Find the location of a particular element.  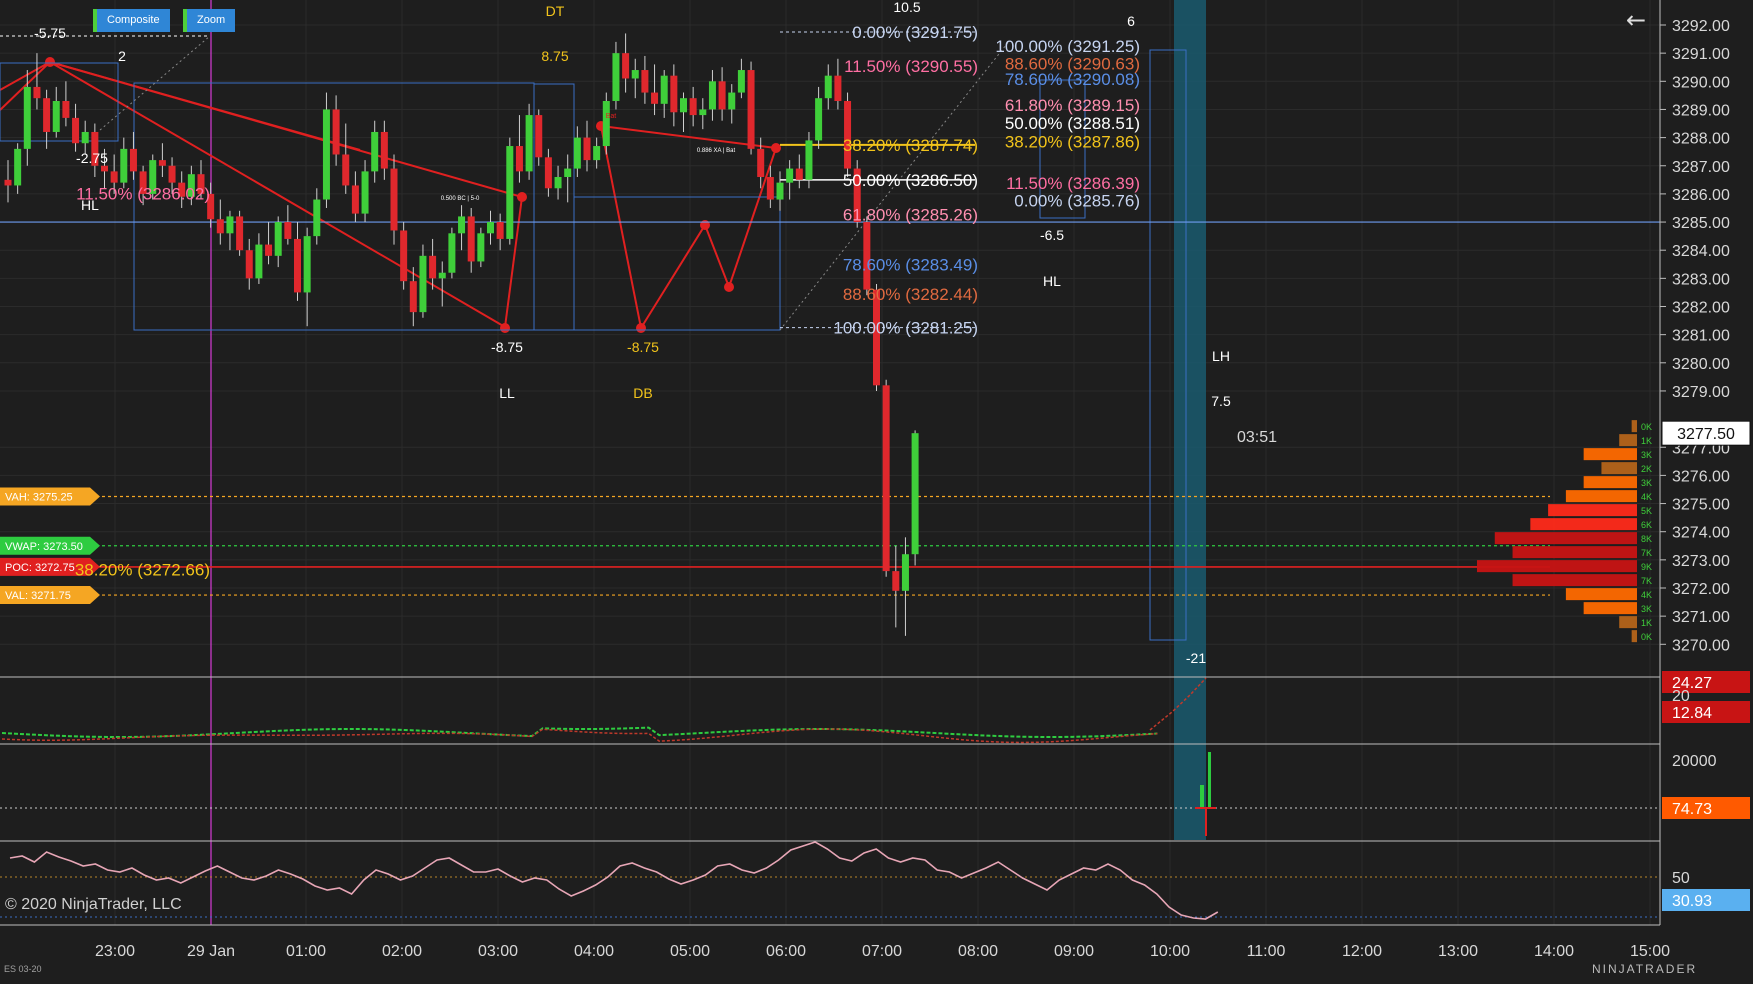

panel-readout-label: 30.93 is located at coordinates (1692, 901).